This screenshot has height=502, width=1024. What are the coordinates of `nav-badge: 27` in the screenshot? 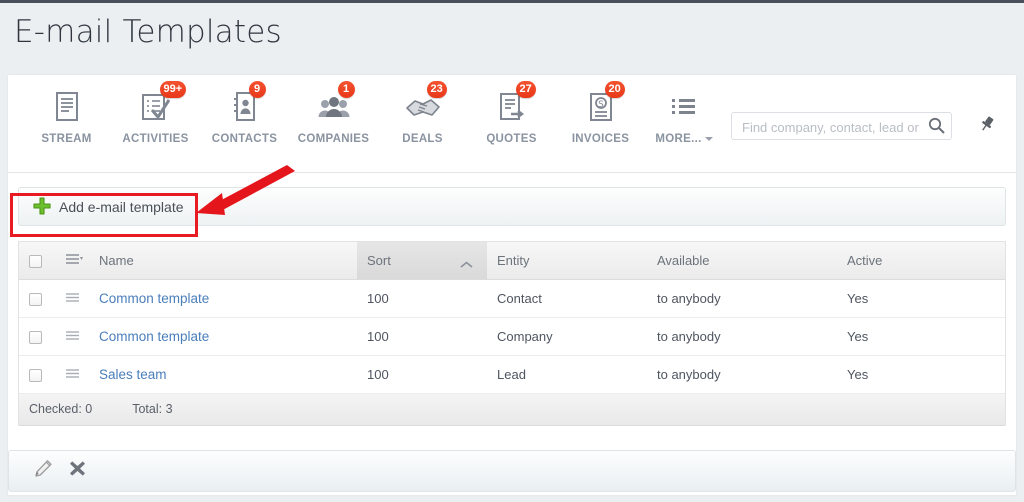 It's located at (525, 89).